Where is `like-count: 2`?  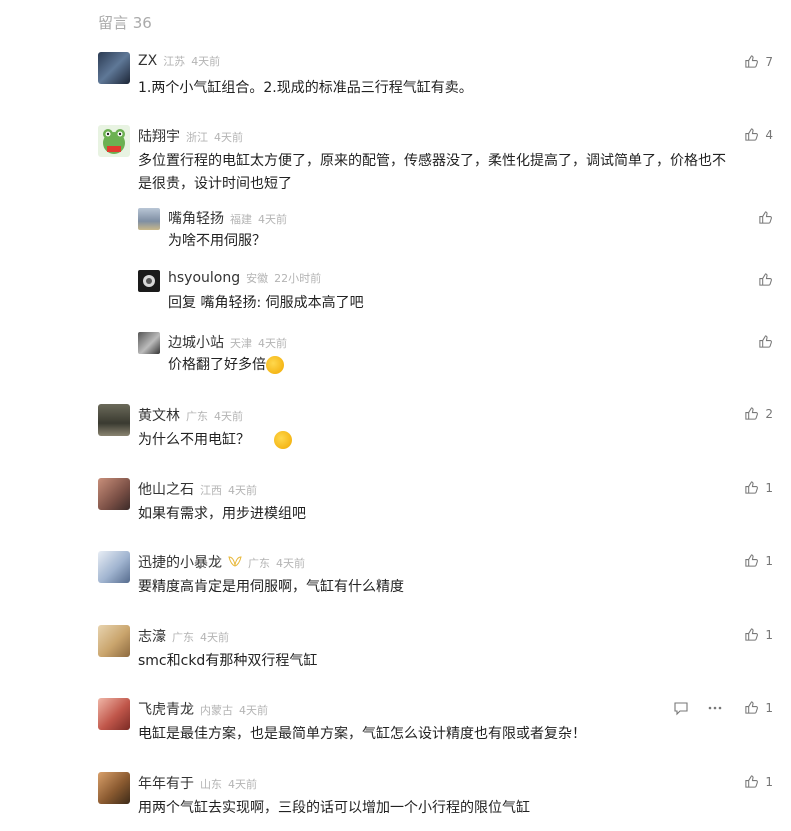
like-count: 2 is located at coordinates (769, 413).